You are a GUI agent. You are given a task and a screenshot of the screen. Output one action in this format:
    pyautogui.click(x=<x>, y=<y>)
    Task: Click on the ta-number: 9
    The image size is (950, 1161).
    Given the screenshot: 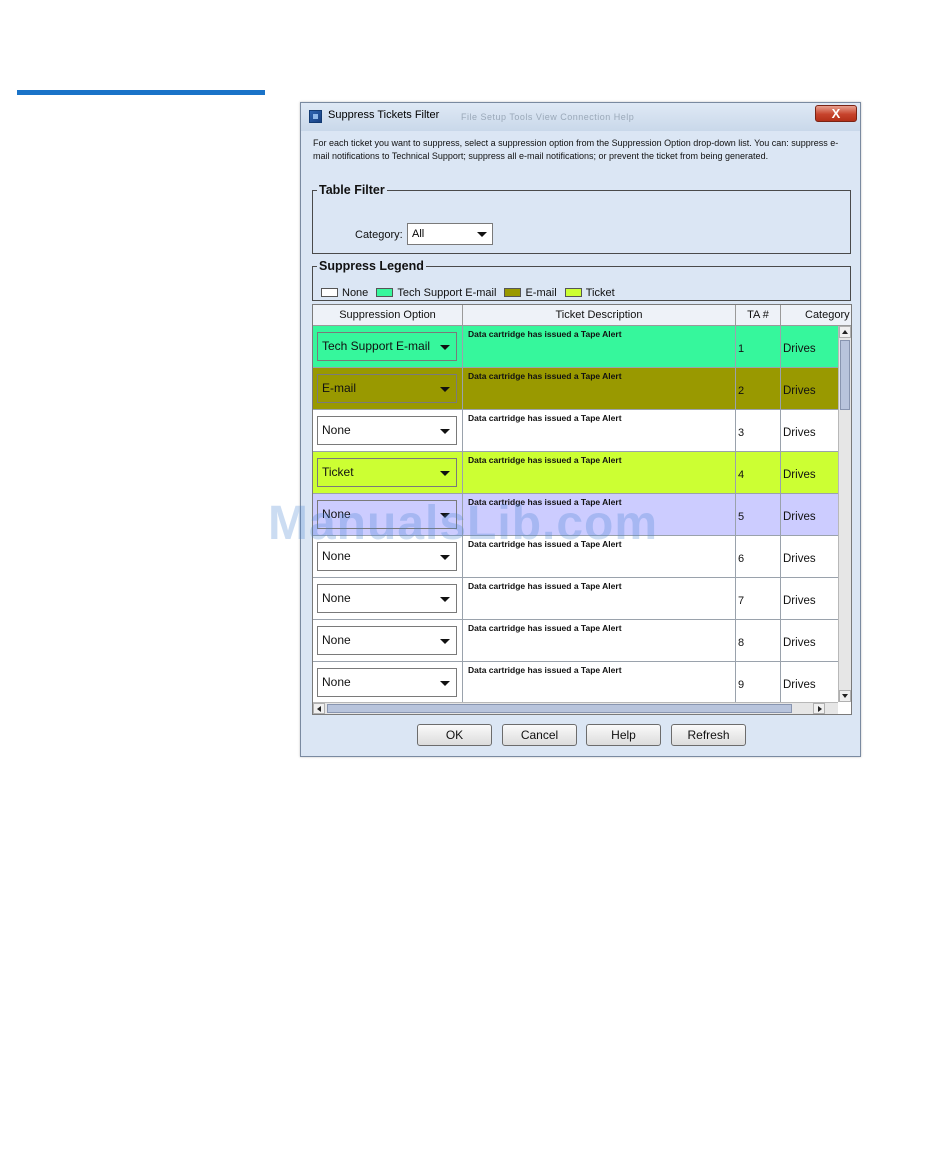 What is the action you would take?
    pyautogui.click(x=741, y=685)
    